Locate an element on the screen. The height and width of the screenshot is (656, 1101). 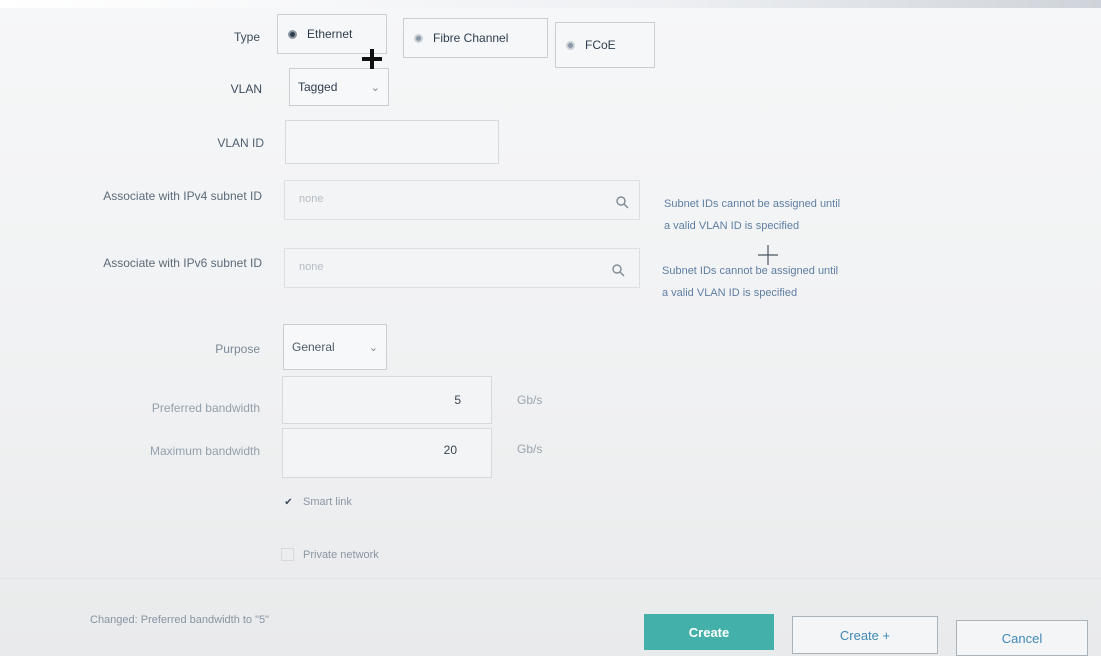
preferred-bandwidth-unit: Gb/s is located at coordinates (530, 400).